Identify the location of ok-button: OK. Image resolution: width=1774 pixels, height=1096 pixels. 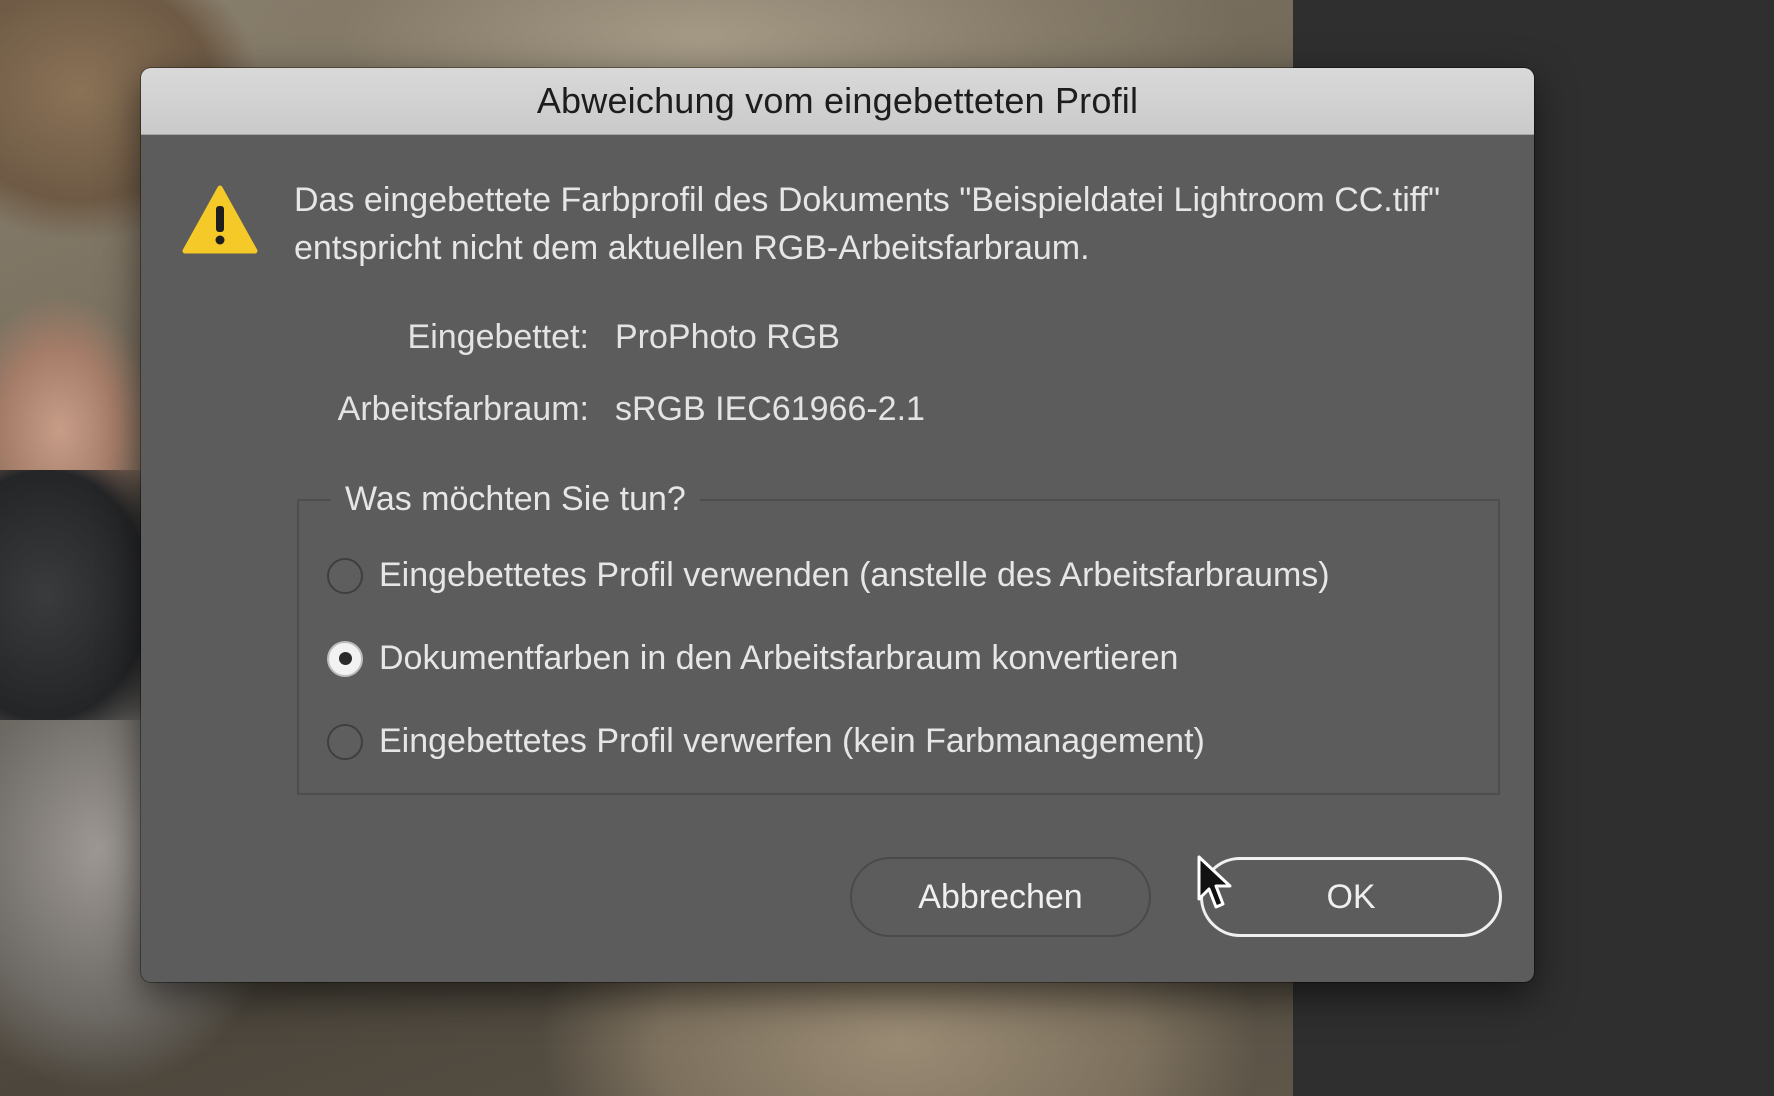
(1351, 897).